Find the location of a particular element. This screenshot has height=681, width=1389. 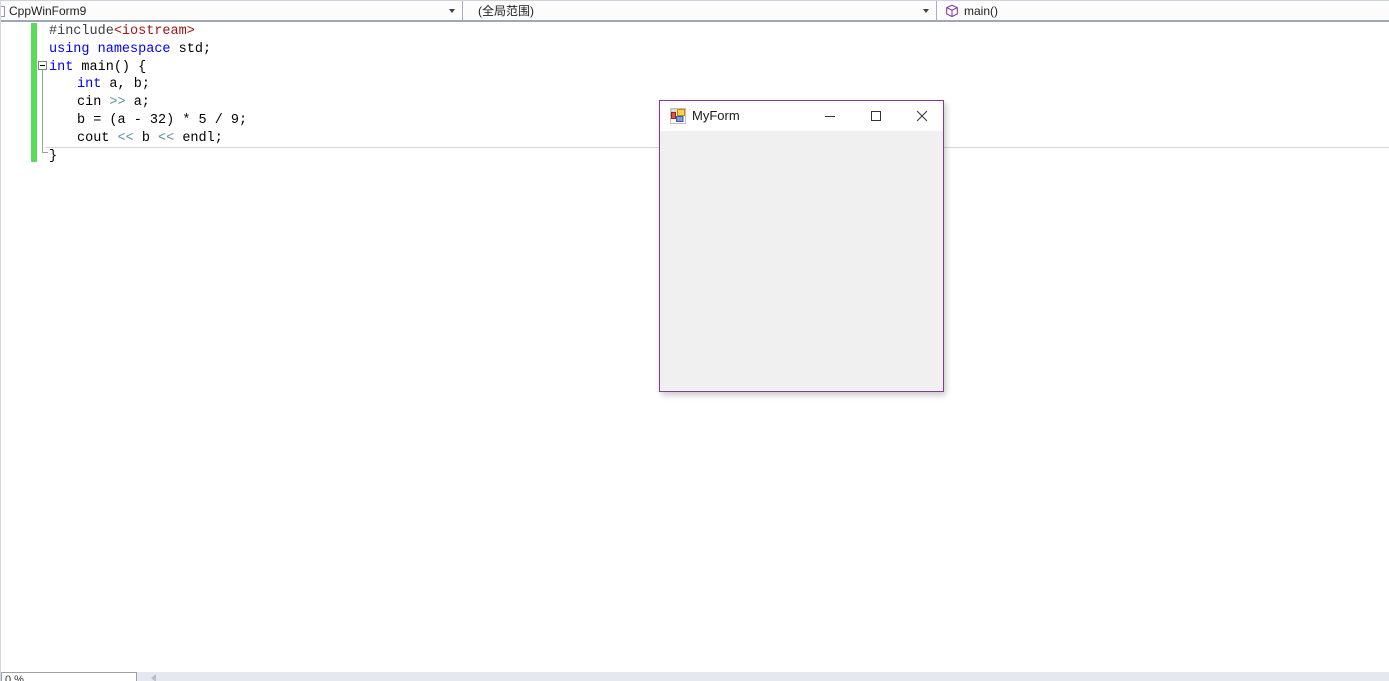

code-line: int main() { is located at coordinates (695, 68).